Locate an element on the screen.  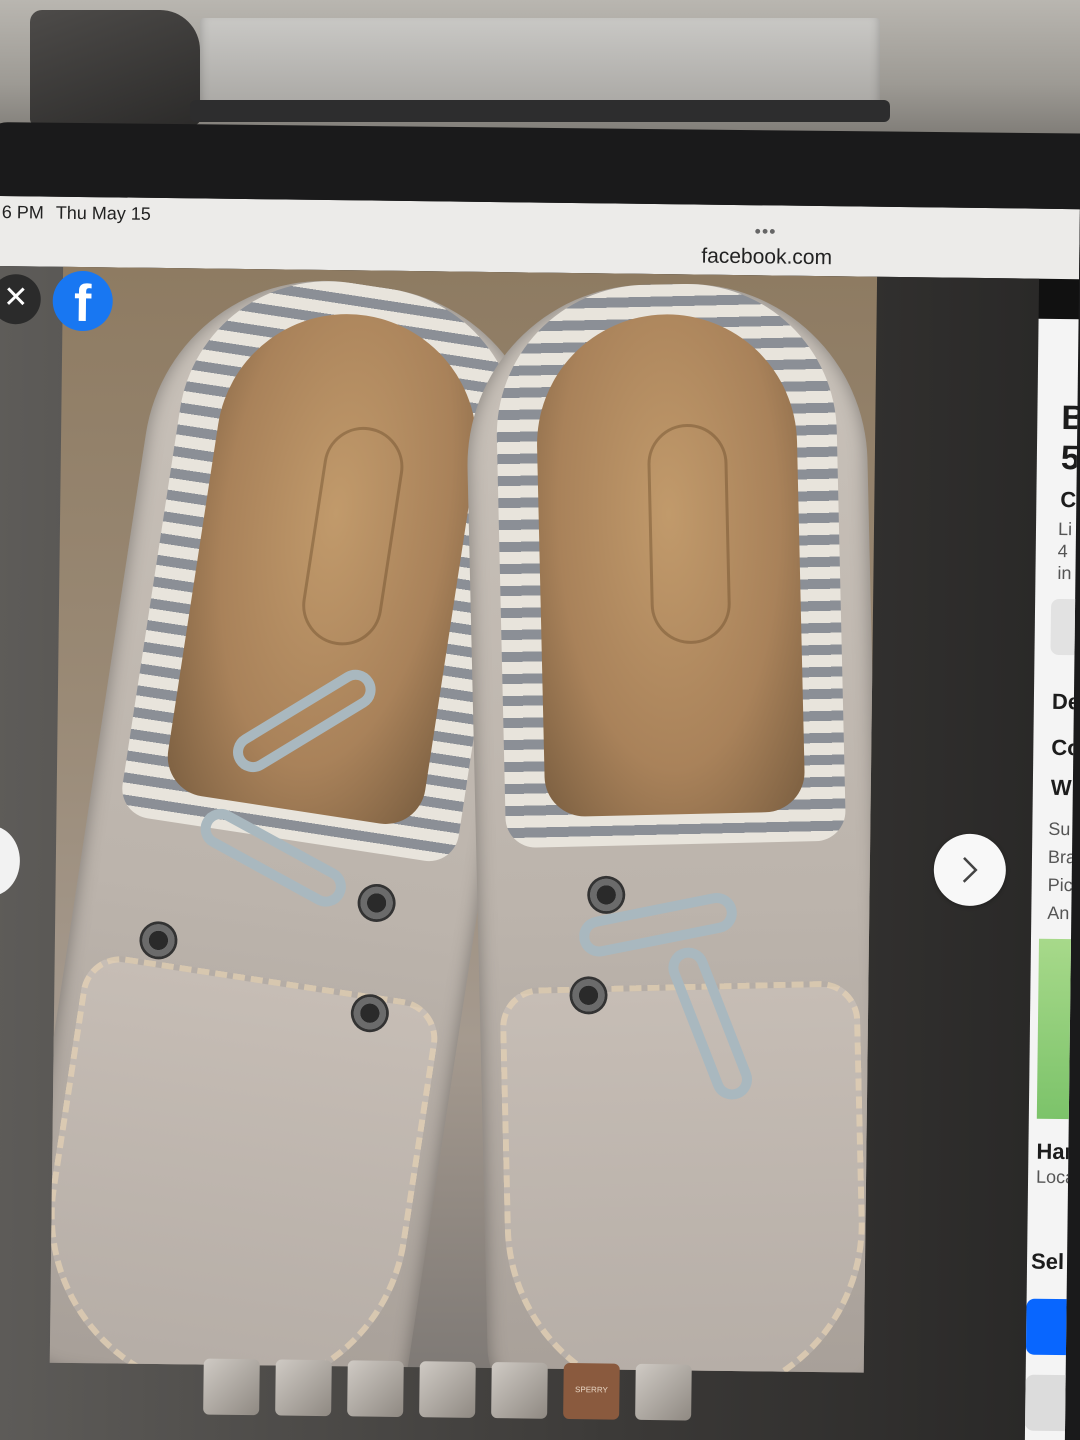
description-line: Bra is located at coordinates (1062, 857).